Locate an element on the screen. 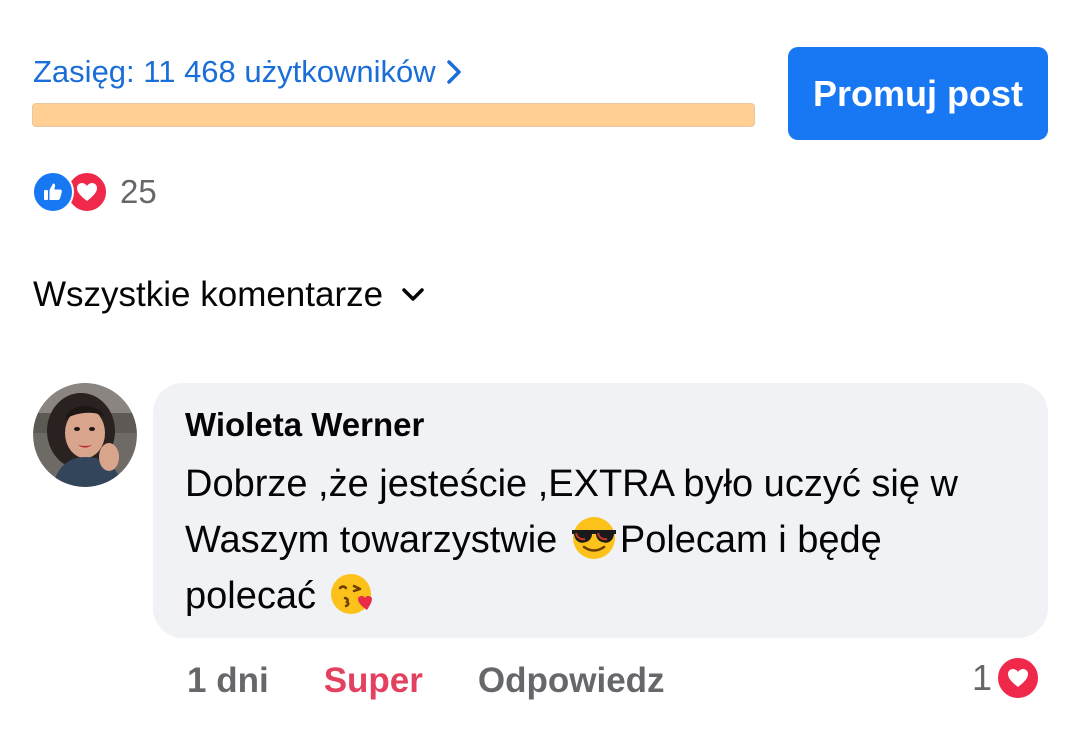 The height and width of the screenshot is (749, 1080). comments-filter-dropdown: Wszystkie komentarze is located at coordinates (229, 295).